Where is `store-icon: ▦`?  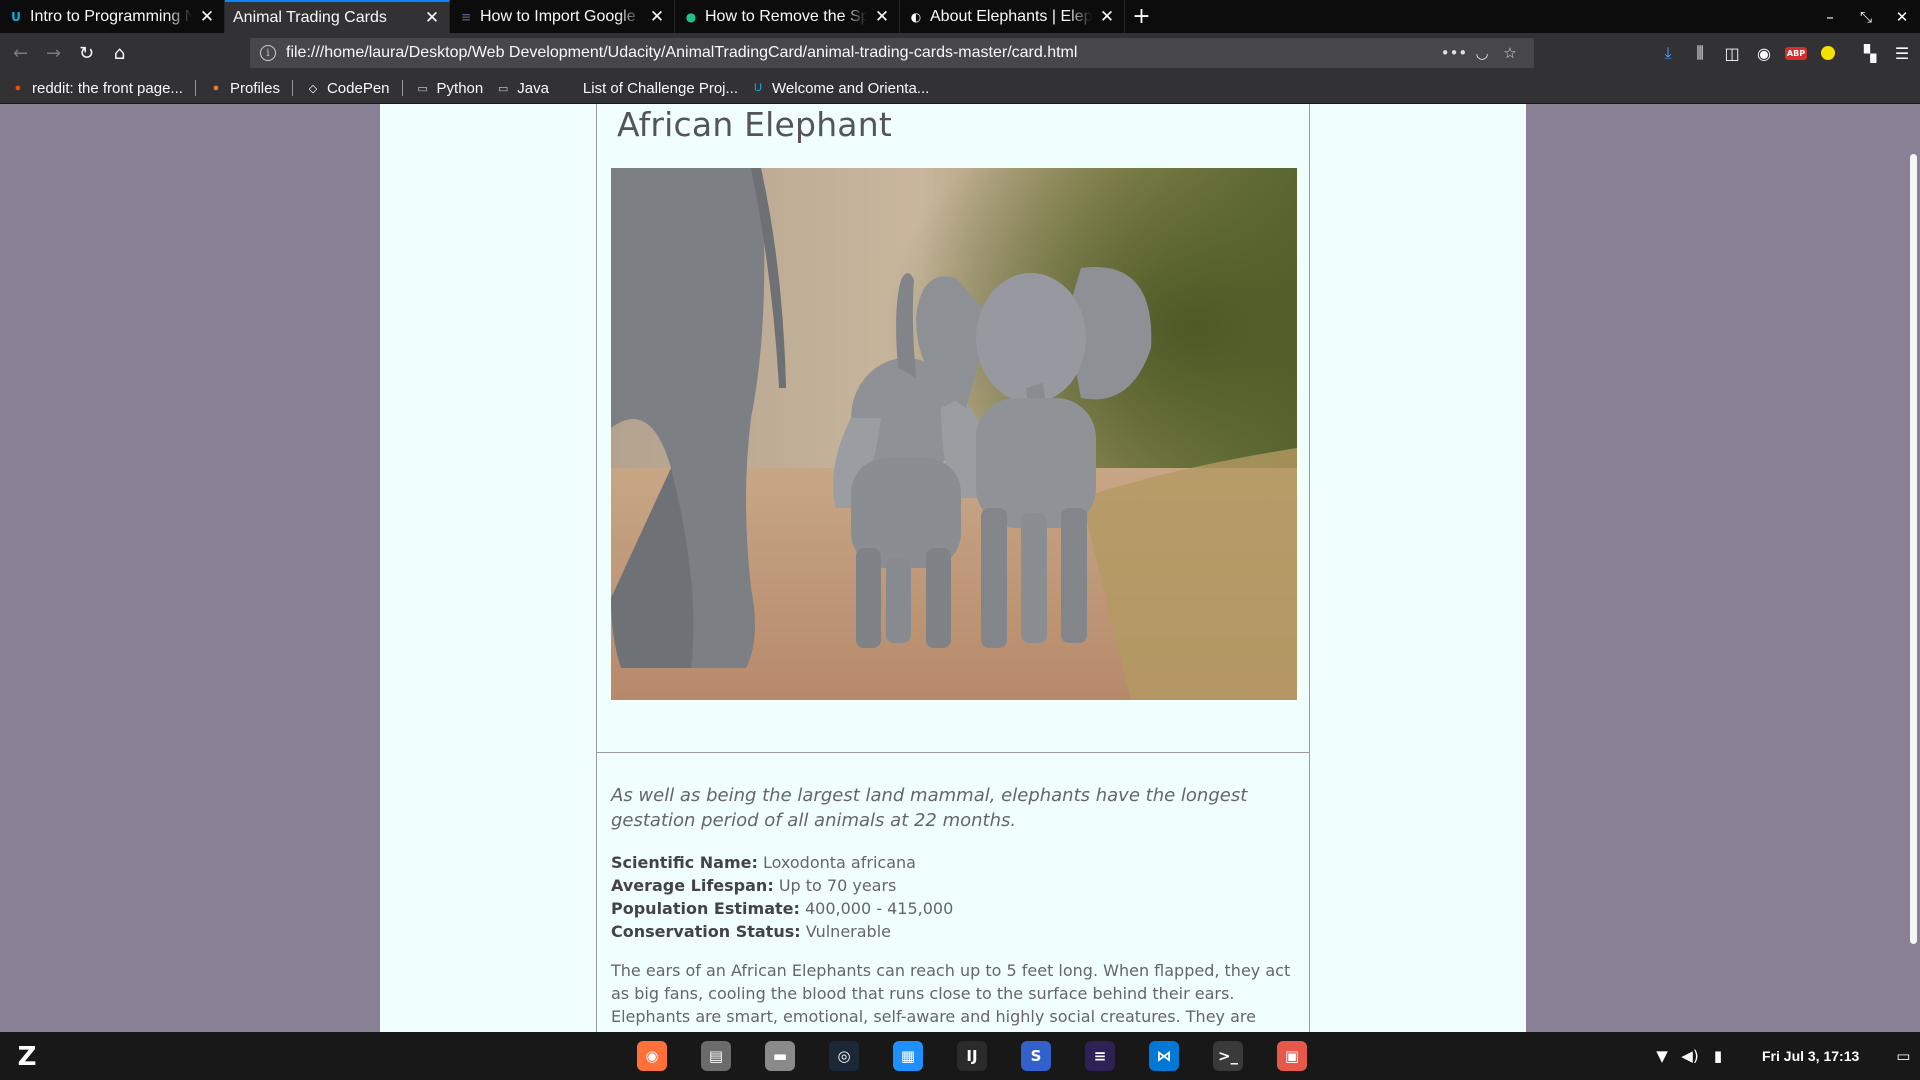
store-icon: ▦ is located at coordinates (908, 1056).